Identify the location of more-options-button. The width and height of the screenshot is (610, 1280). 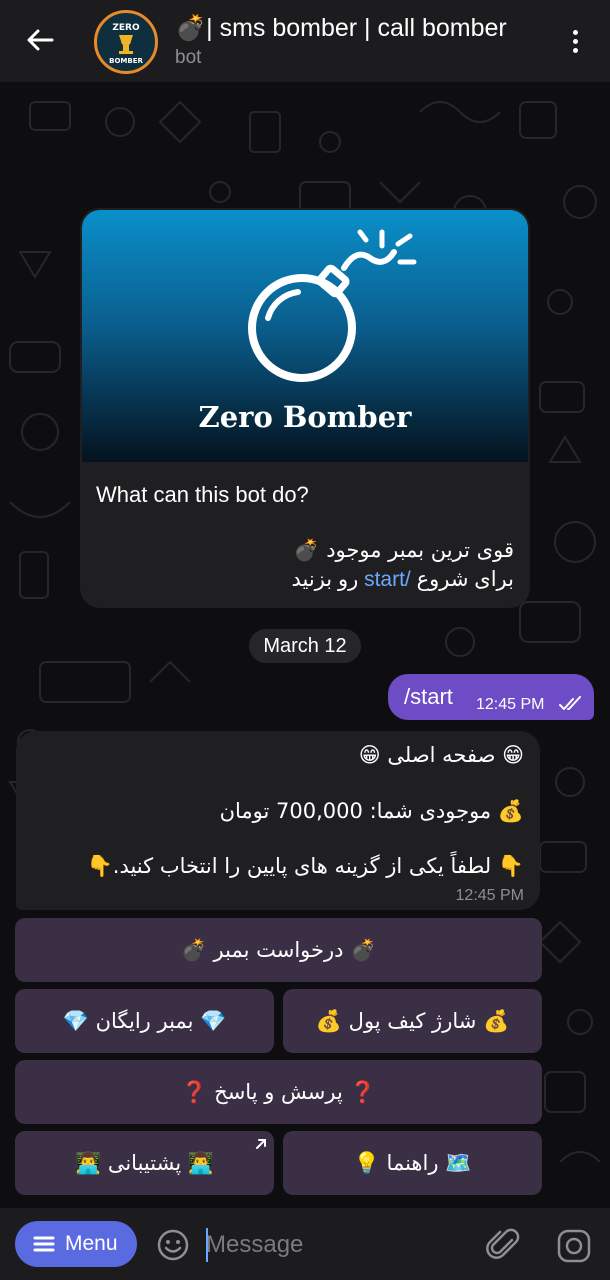
(575, 41).